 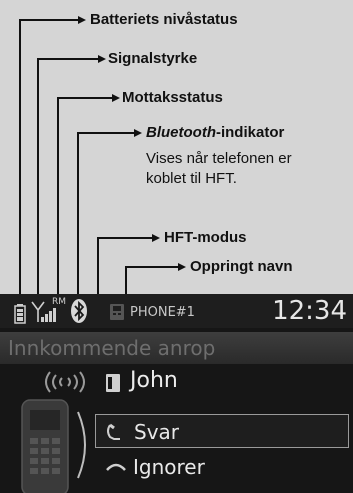 I want to click on hft-mode-icon, so click(x=117, y=312).